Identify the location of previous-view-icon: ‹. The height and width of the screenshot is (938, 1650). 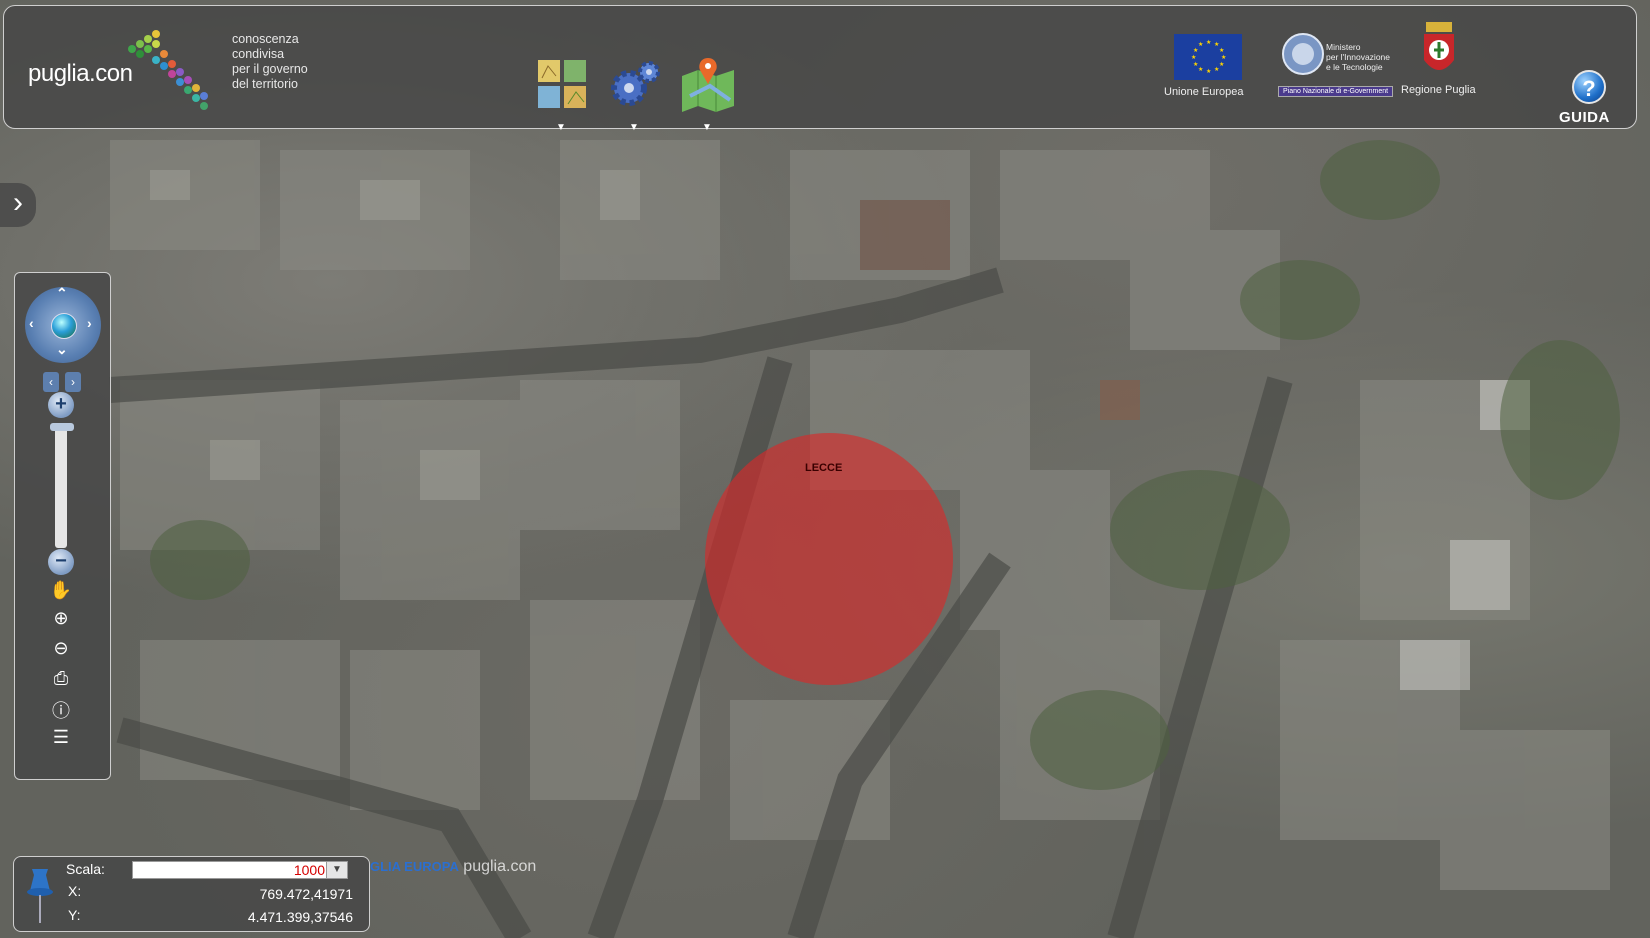
(51, 382).